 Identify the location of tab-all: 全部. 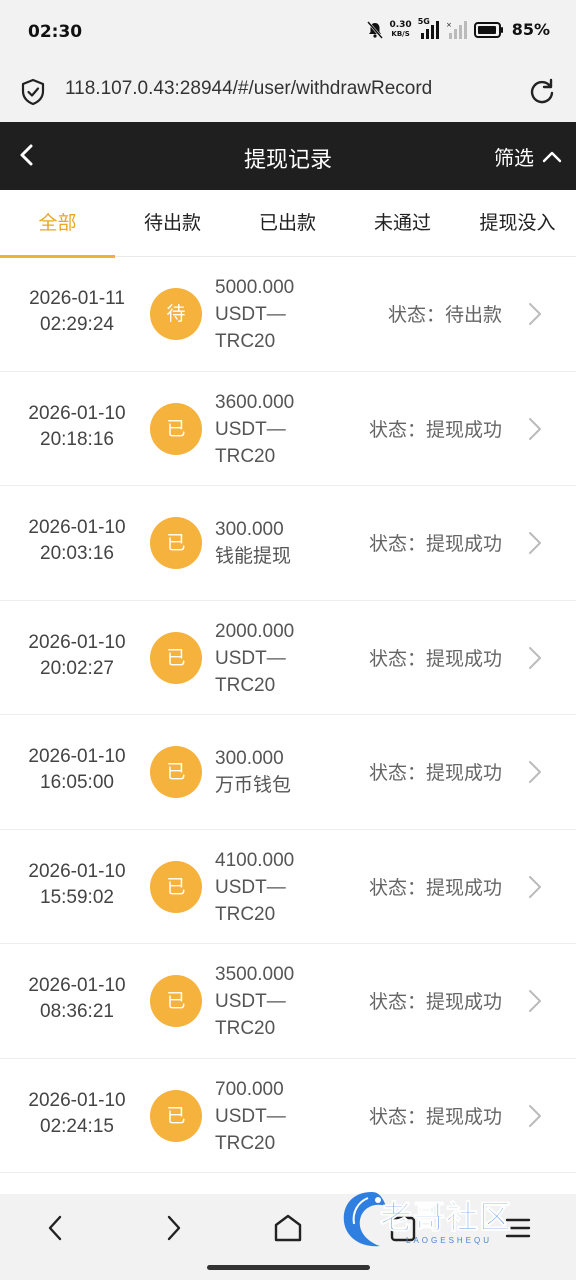
(57, 224).